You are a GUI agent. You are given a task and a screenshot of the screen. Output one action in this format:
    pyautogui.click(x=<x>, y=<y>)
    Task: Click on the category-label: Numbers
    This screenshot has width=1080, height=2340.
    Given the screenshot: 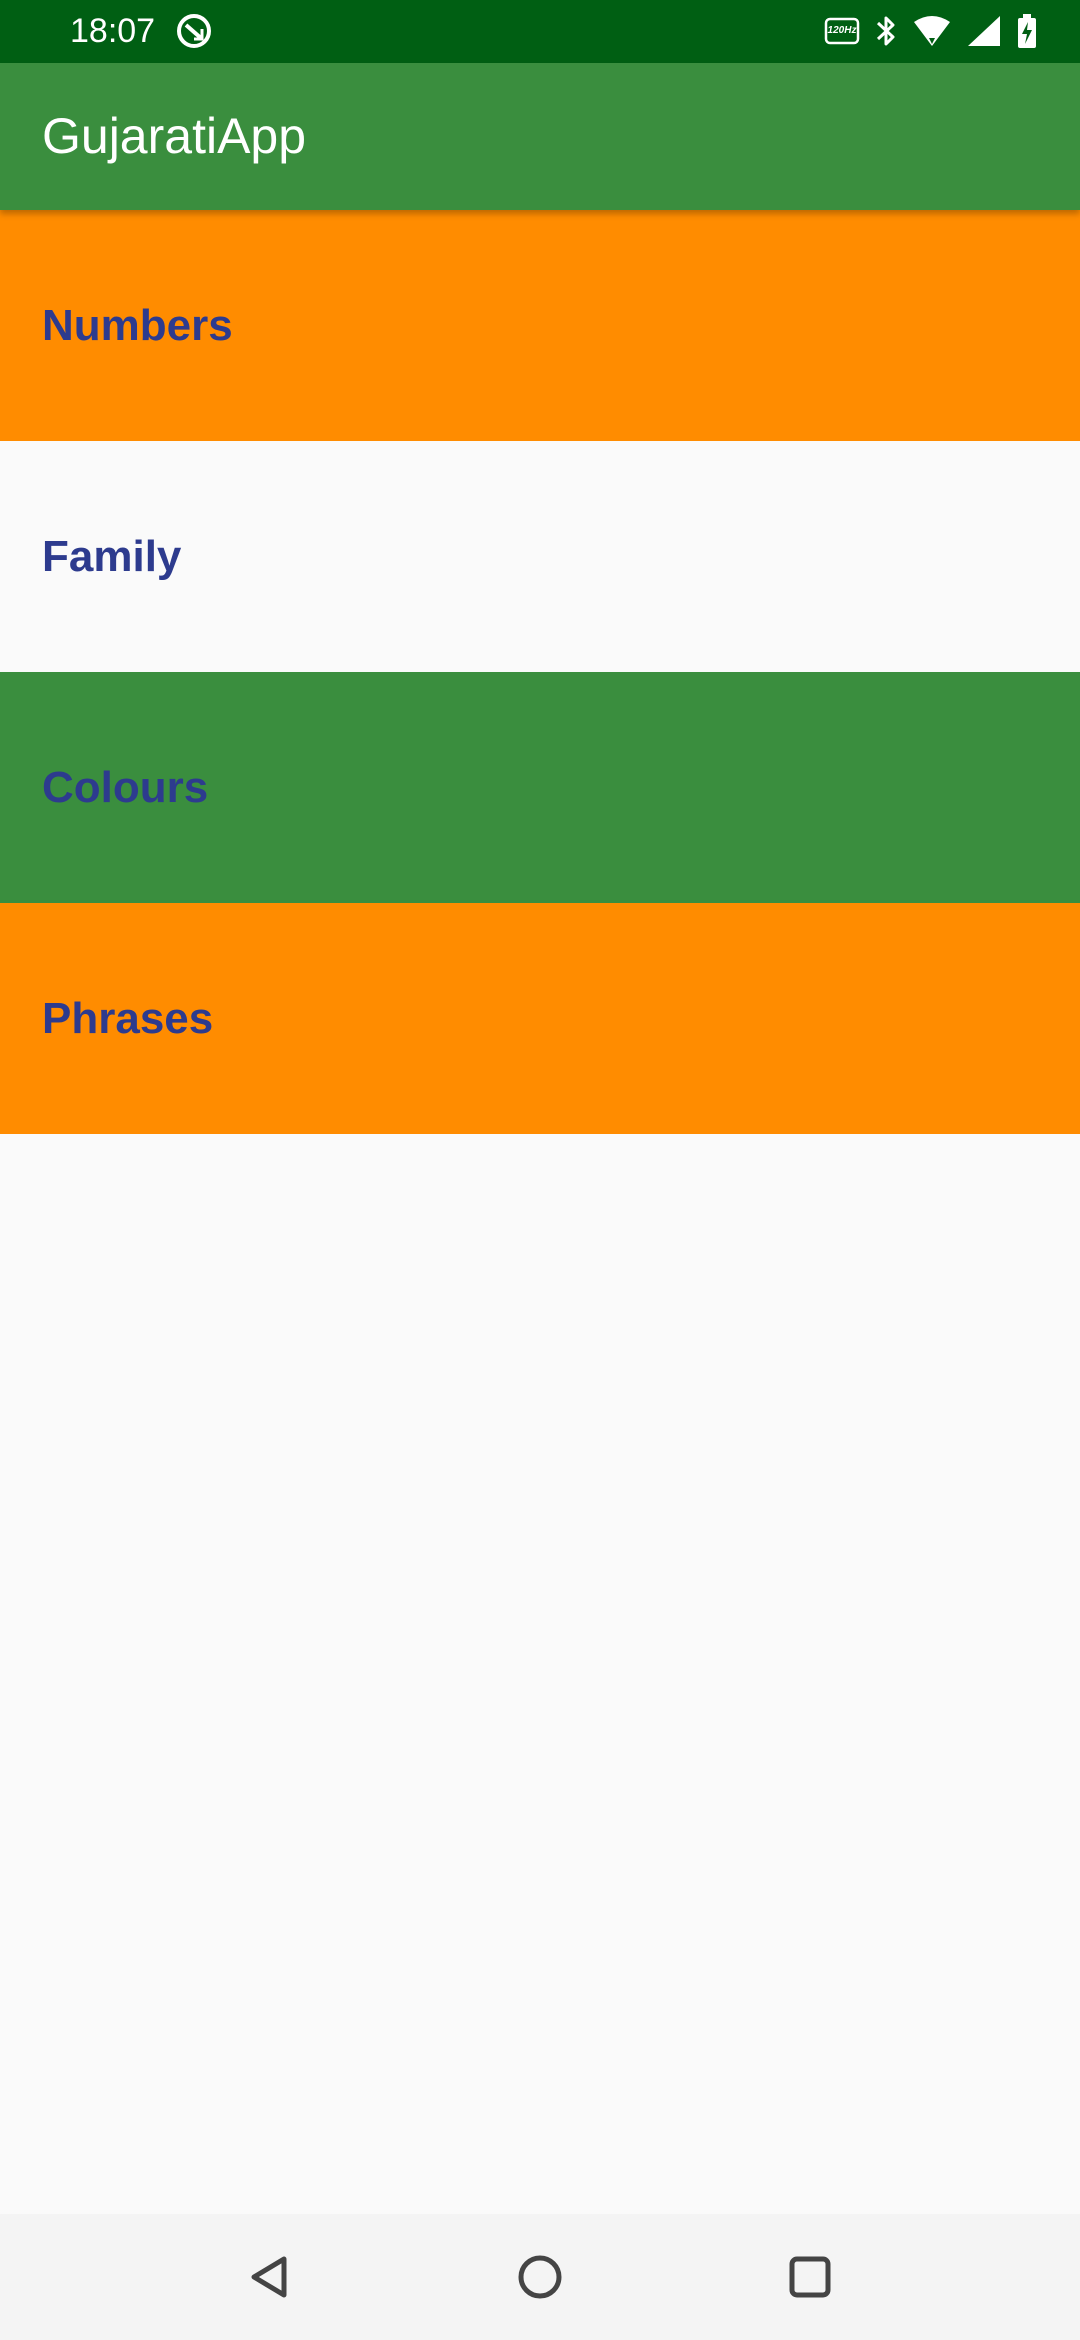 What is the action you would take?
    pyautogui.click(x=137, y=325)
    